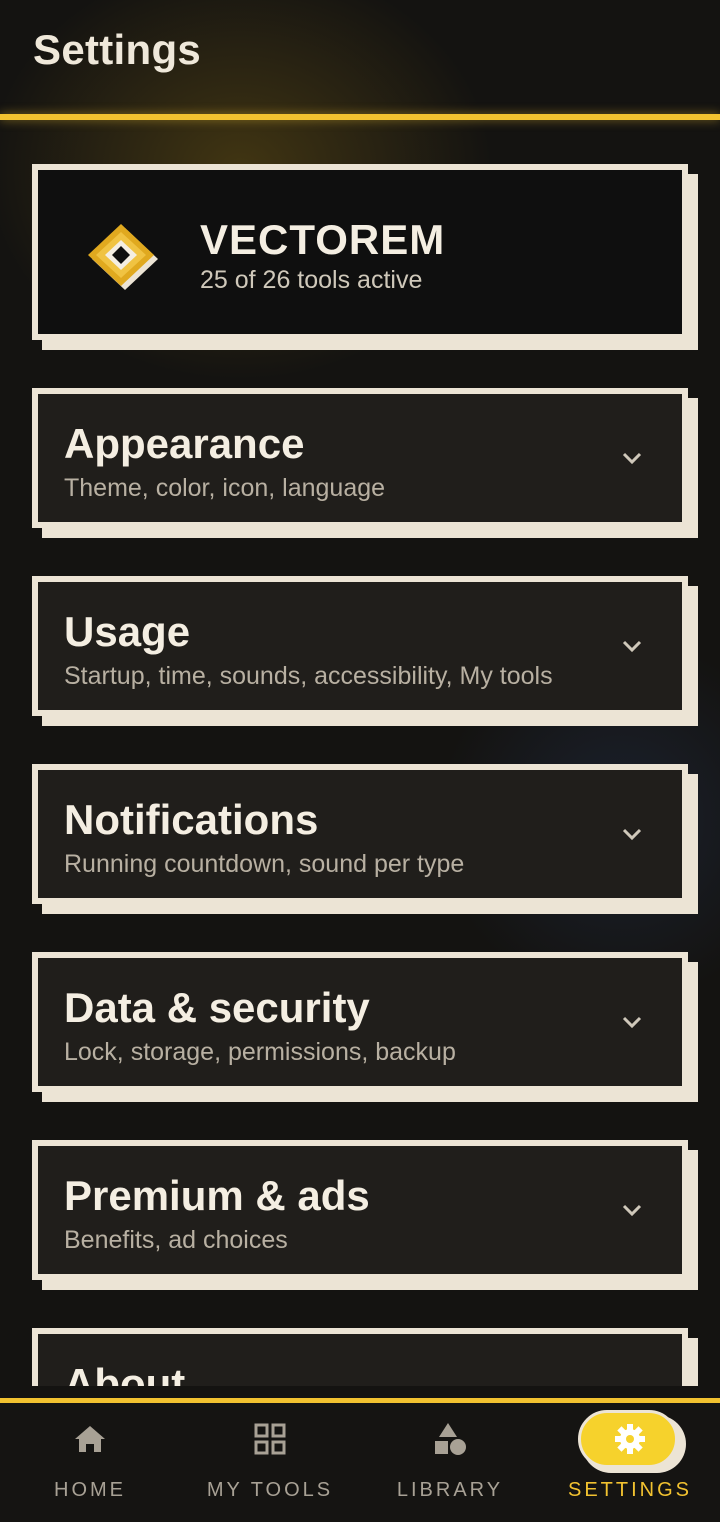 Image resolution: width=720 pixels, height=1522 pixels. What do you see at coordinates (125, 1373) in the screenshot?
I see `section-title: About` at bounding box center [125, 1373].